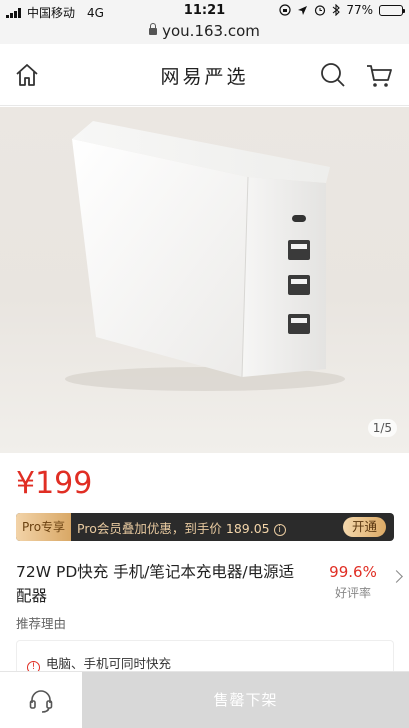 This screenshot has width=409, height=728. Describe the element at coordinates (336, 10) in the screenshot. I see `bluetooth-icon` at that location.